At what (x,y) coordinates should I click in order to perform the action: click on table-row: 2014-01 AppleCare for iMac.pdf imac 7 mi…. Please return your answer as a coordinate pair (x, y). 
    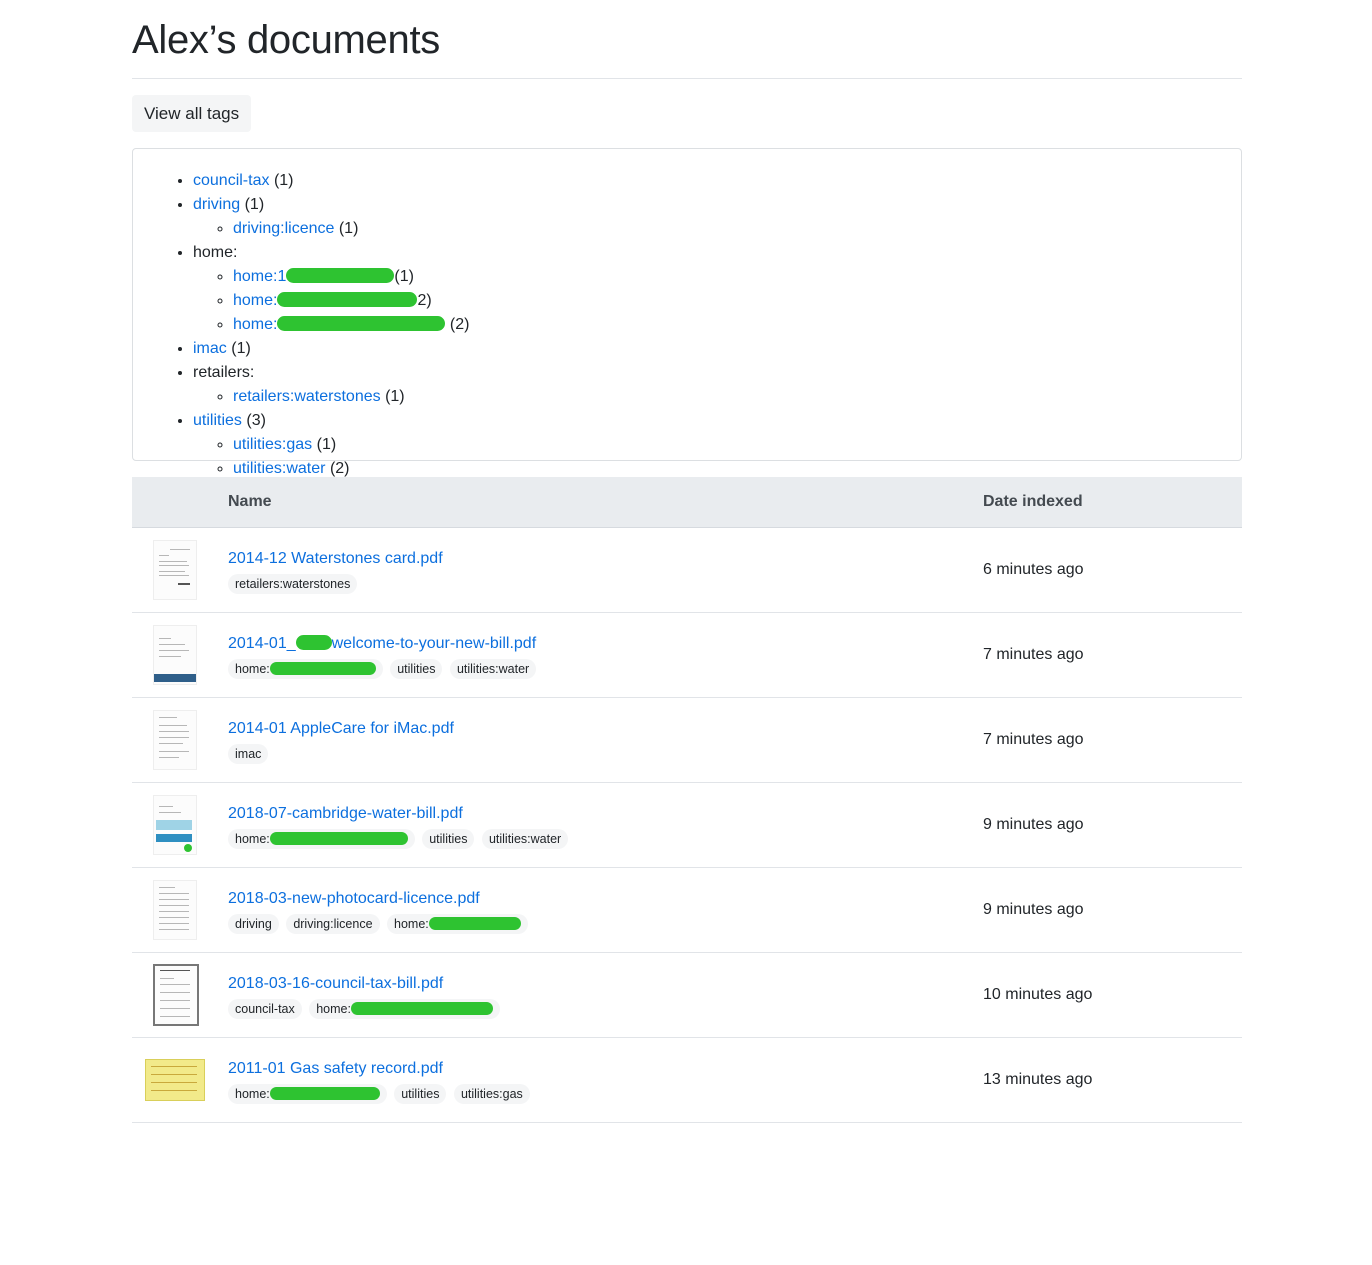
    Looking at the image, I should click on (687, 740).